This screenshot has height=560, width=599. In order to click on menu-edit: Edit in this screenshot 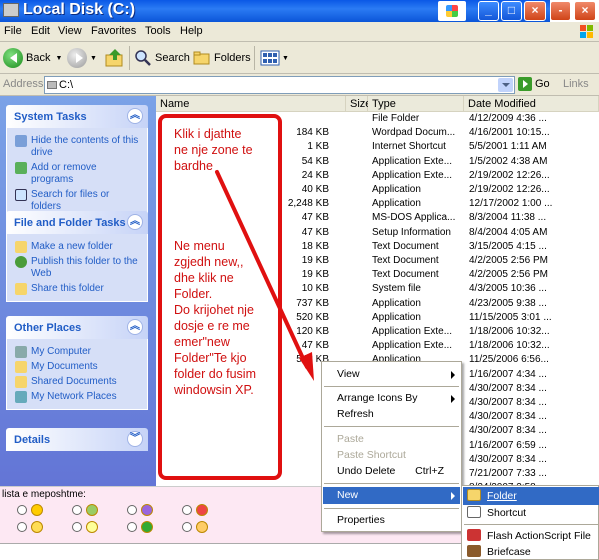, I will do `click(40, 31)`.